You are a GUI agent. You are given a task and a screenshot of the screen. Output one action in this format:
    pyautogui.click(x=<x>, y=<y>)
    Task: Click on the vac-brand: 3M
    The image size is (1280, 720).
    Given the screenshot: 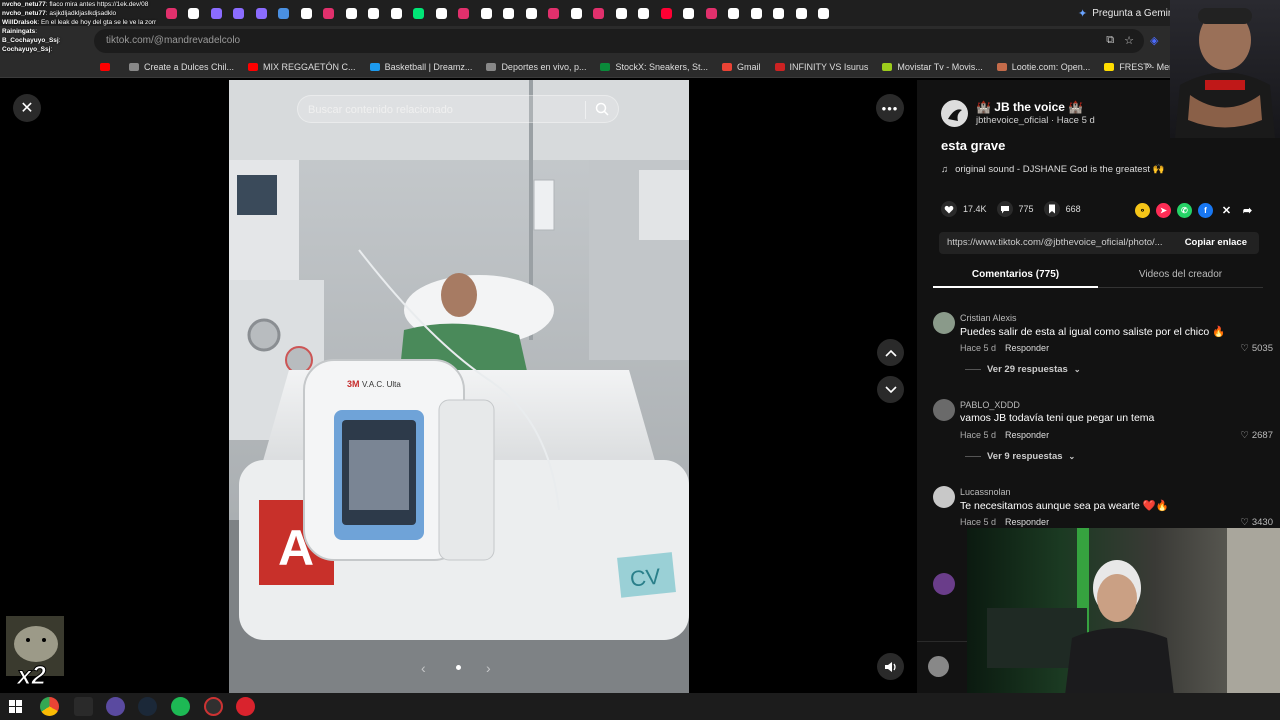 What is the action you would take?
    pyautogui.click(x=353, y=384)
    